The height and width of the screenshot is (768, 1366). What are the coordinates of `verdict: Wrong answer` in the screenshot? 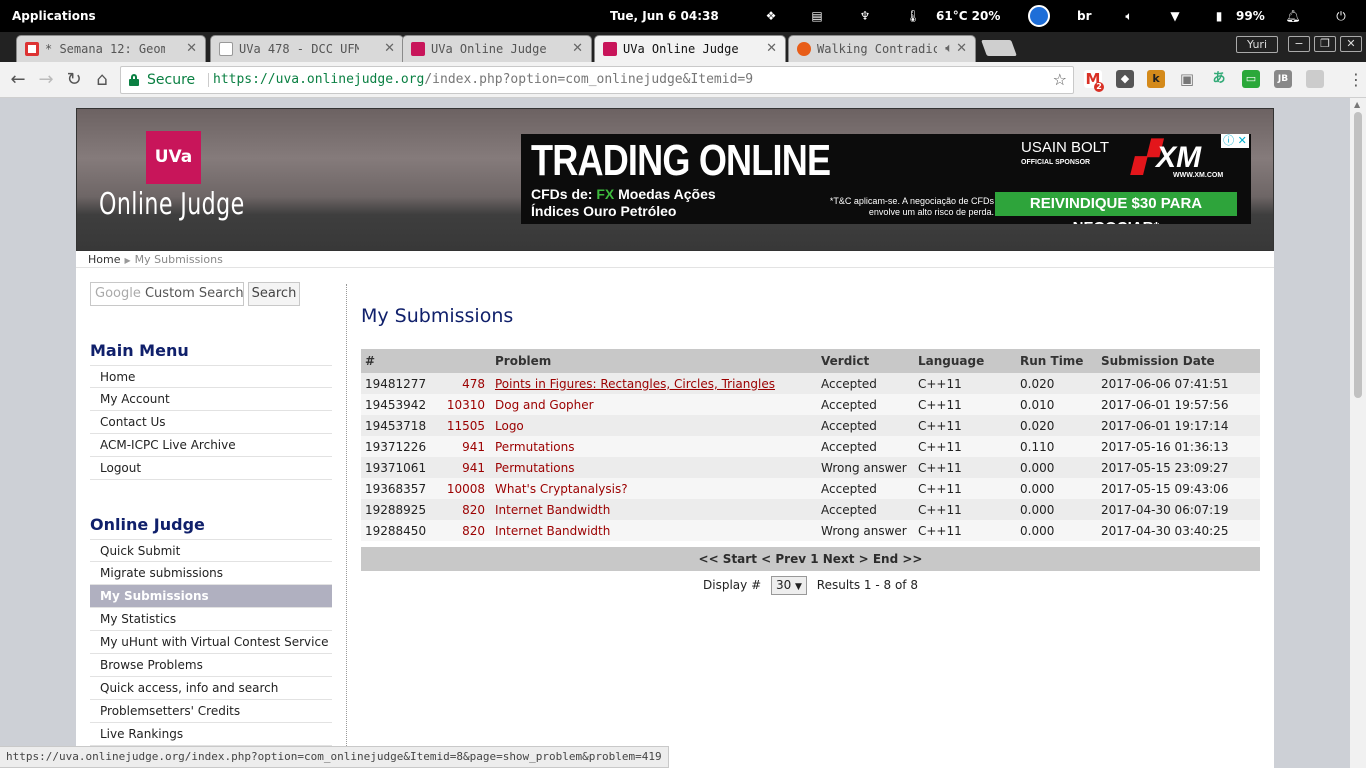 It's located at (865, 530).